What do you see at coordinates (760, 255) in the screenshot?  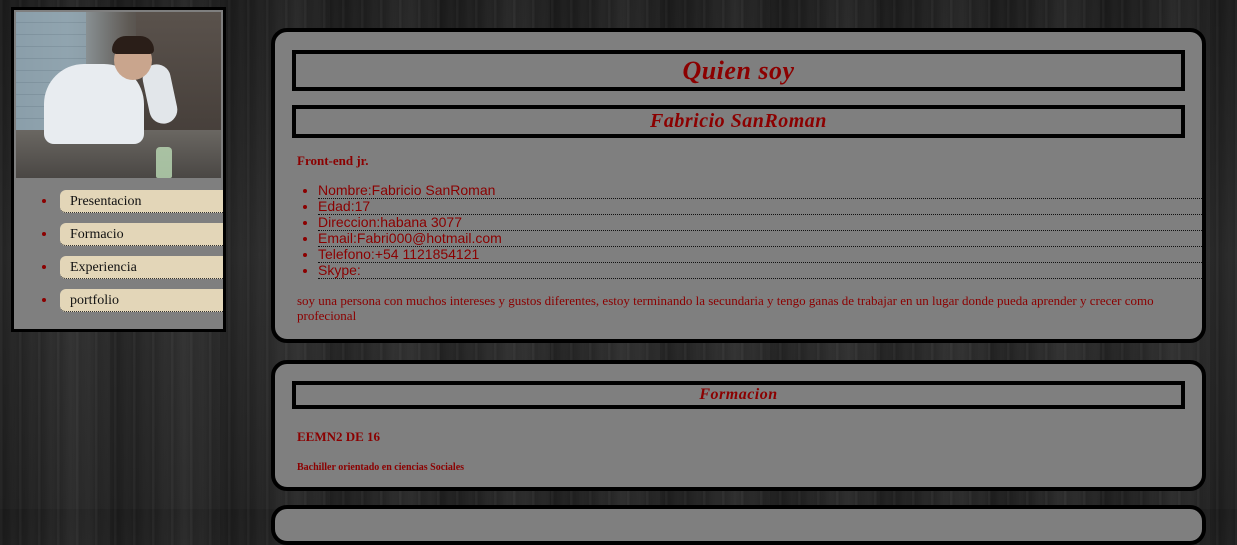 I see `detail-telefono: Telefono:+54 1121854121` at bounding box center [760, 255].